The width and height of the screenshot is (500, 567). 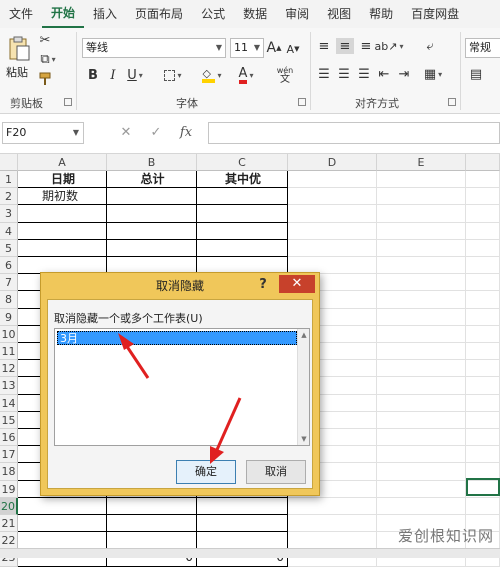 What do you see at coordinates (242, 506) in the screenshot?
I see `cell-c20` at bounding box center [242, 506].